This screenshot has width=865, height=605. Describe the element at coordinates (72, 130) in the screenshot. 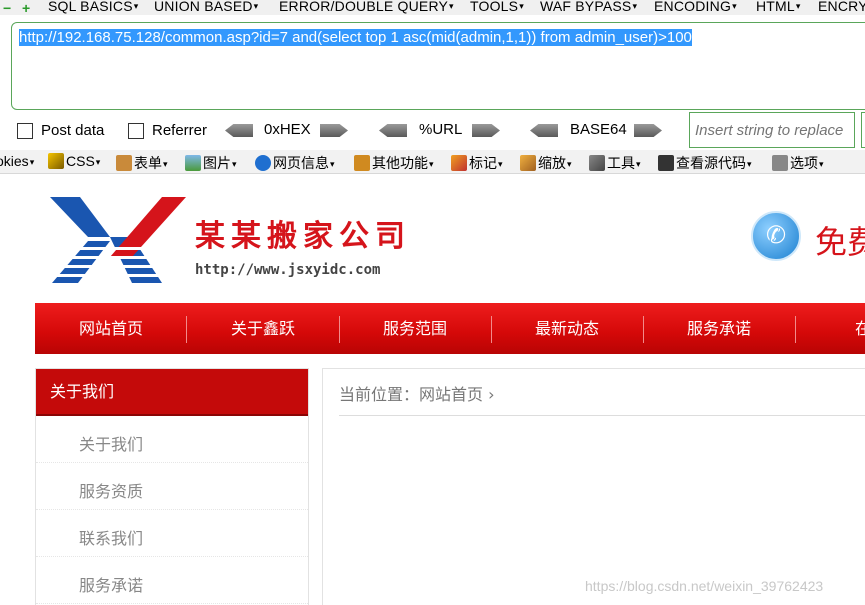

I see `post-data-label: Post data` at that location.